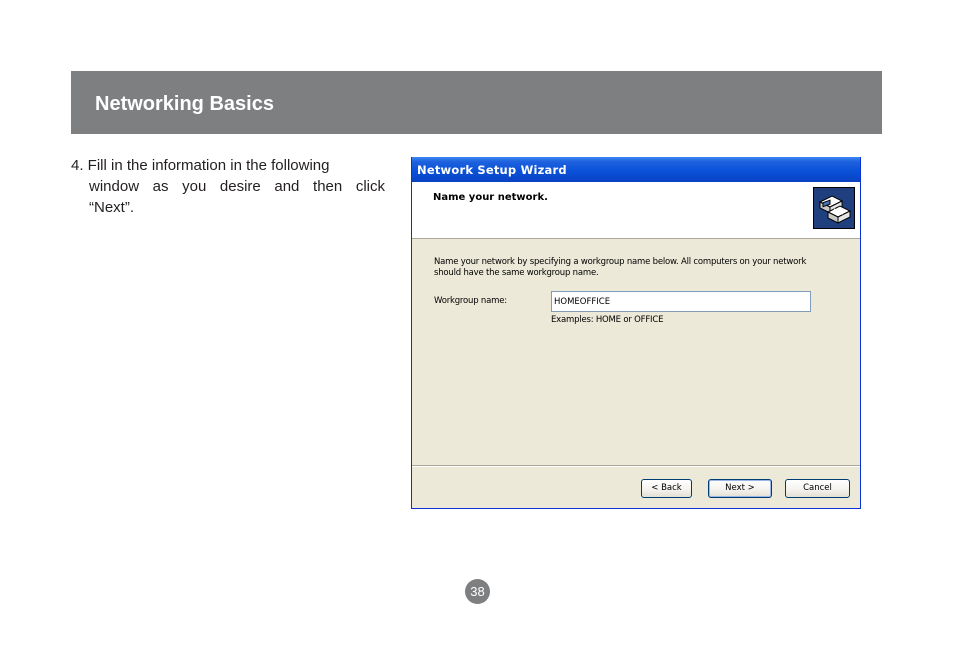 This screenshot has width=954, height=664. I want to click on network-computers-icon-graphic, so click(834, 208).